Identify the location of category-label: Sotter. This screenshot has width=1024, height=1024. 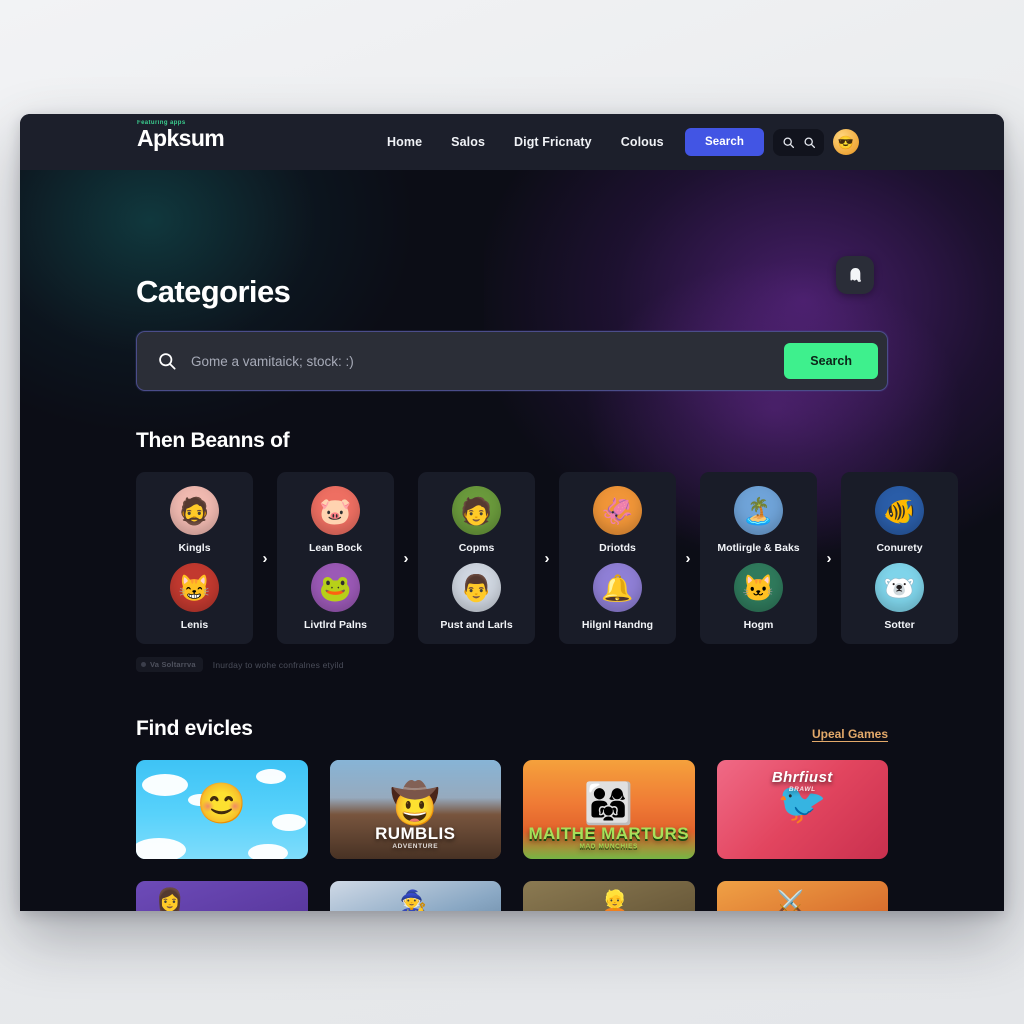
(899, 625).